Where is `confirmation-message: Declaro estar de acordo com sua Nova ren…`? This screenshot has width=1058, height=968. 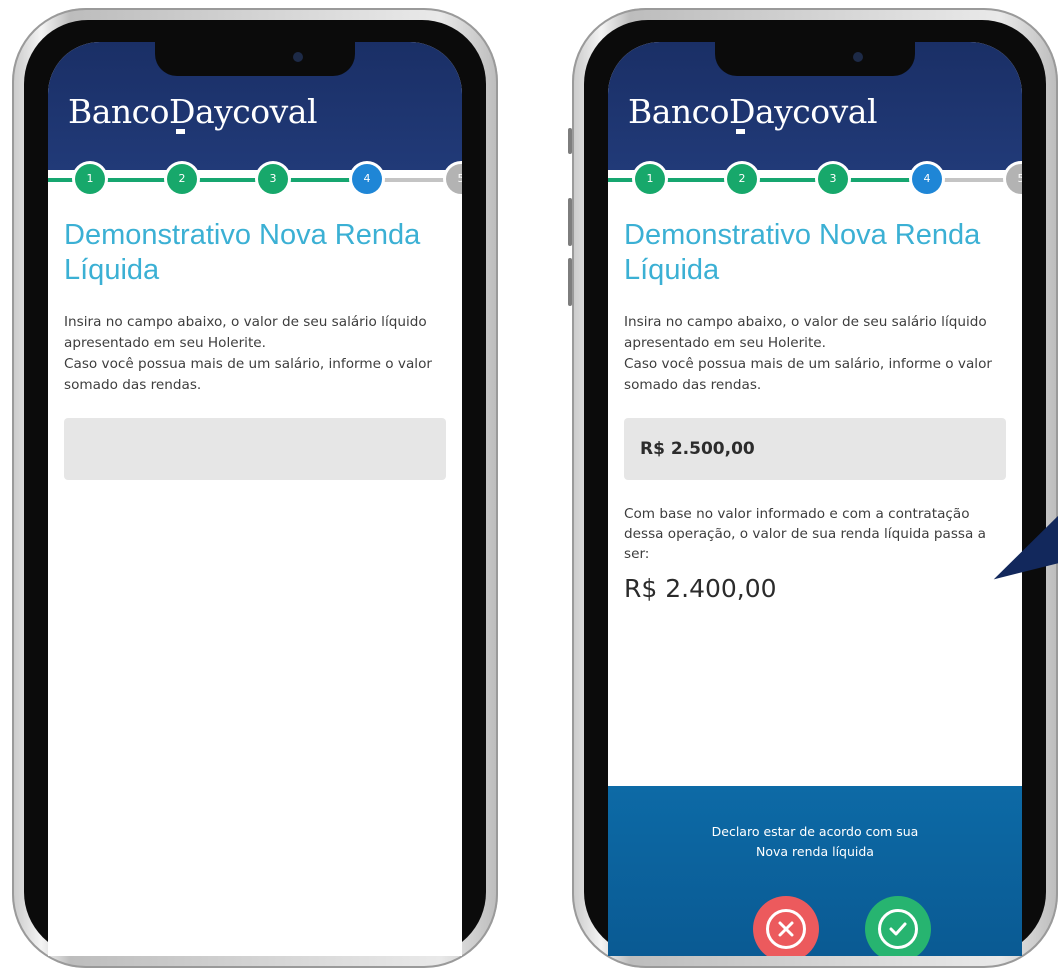 confirmation-message: Declaro estar de acordo com sua Nova ren… is located at coordinates (815, 841).